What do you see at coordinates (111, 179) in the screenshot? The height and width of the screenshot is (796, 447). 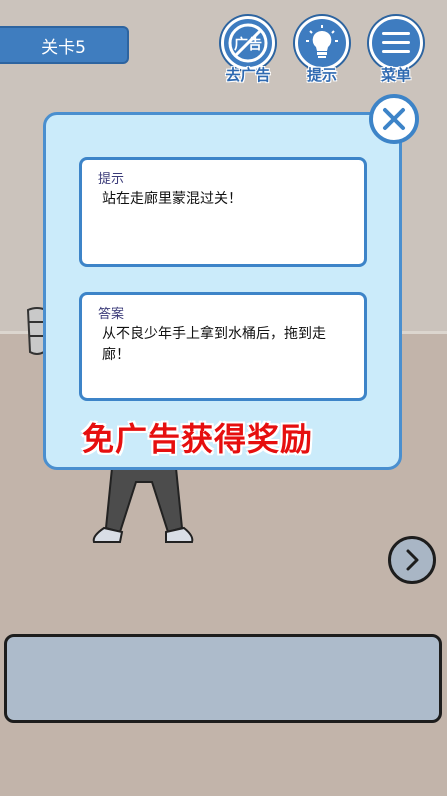 I see `hint-card-title: 提示` at bounding box center [111, 179].